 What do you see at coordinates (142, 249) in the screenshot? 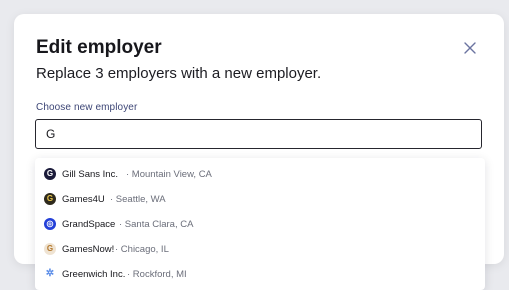
I see `option-location: · Chicago, IL` at bounding box center [142, 249].